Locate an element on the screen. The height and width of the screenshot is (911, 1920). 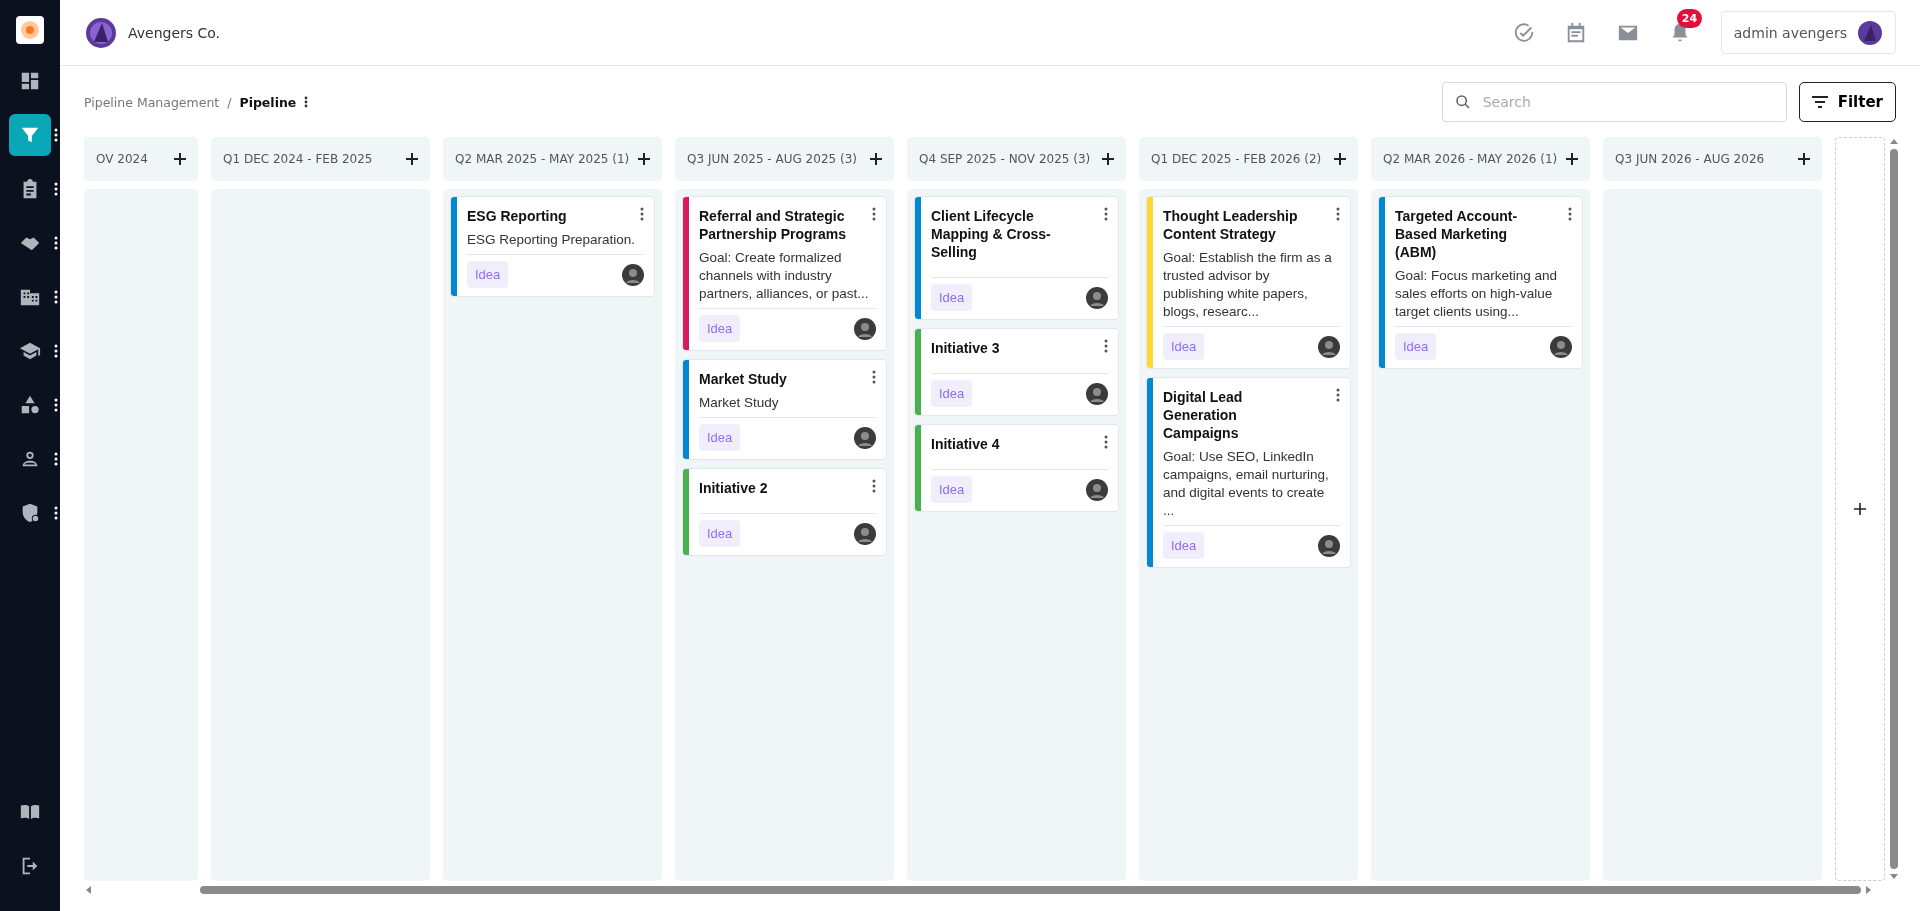
pipeline-card: ESG Reporting ESG Reporting Preparation. Idea is located at coordinates (552, 246).